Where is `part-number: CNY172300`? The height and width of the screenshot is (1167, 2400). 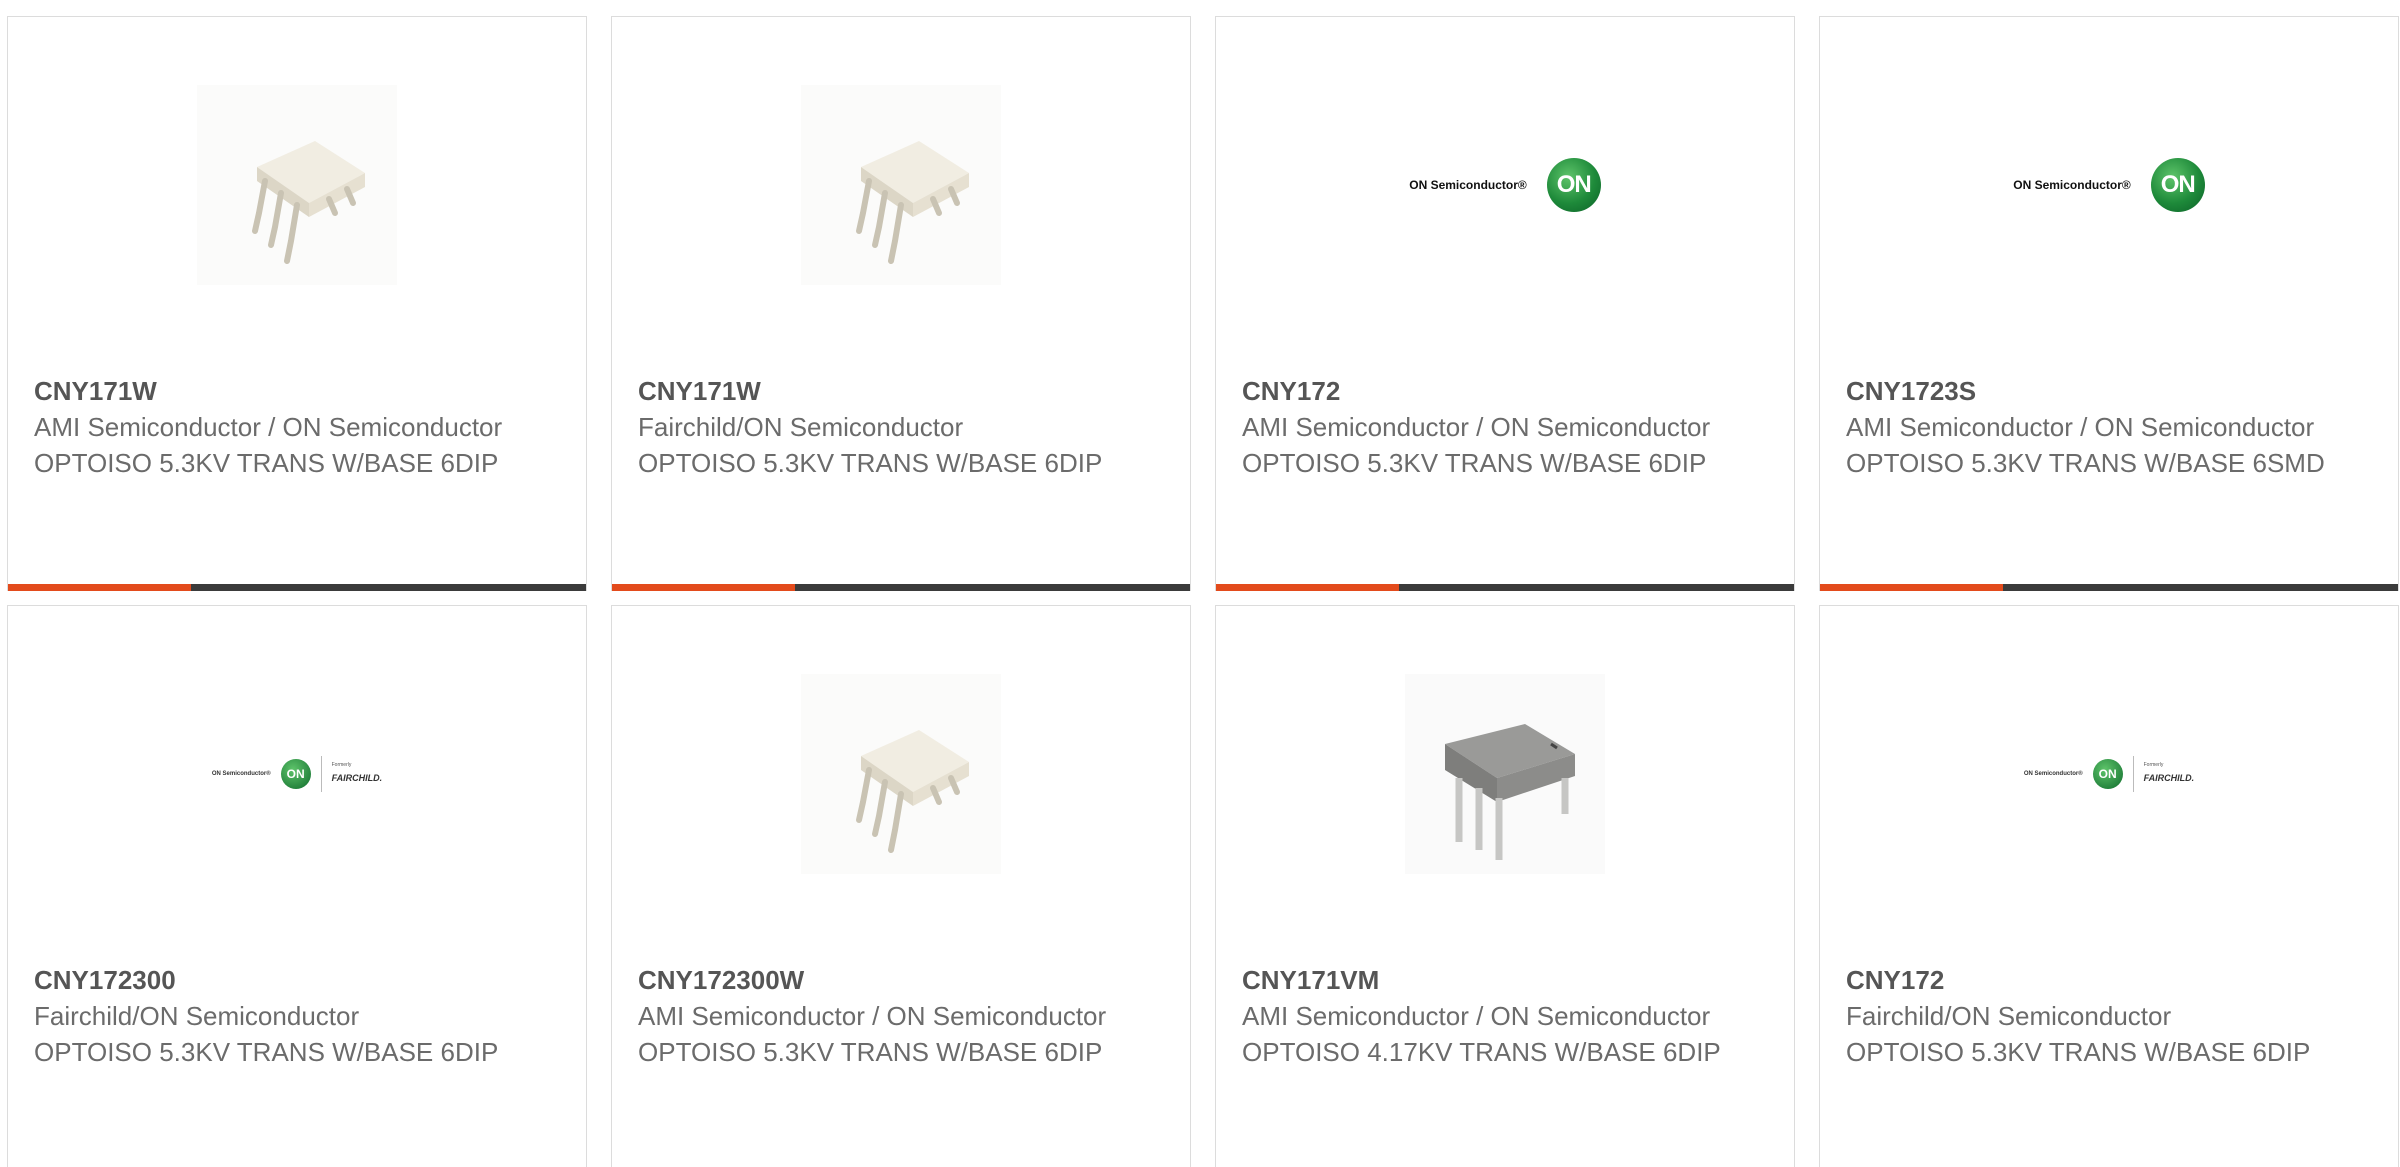 part-number: CNY172300 is located at coordinates (300, 980).